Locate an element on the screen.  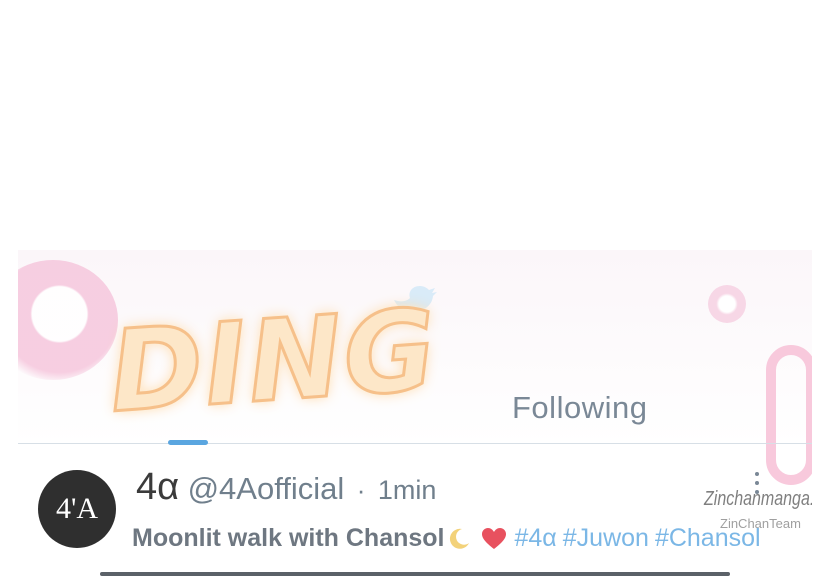
tab-following: Following is located at coordinates (579, 408).